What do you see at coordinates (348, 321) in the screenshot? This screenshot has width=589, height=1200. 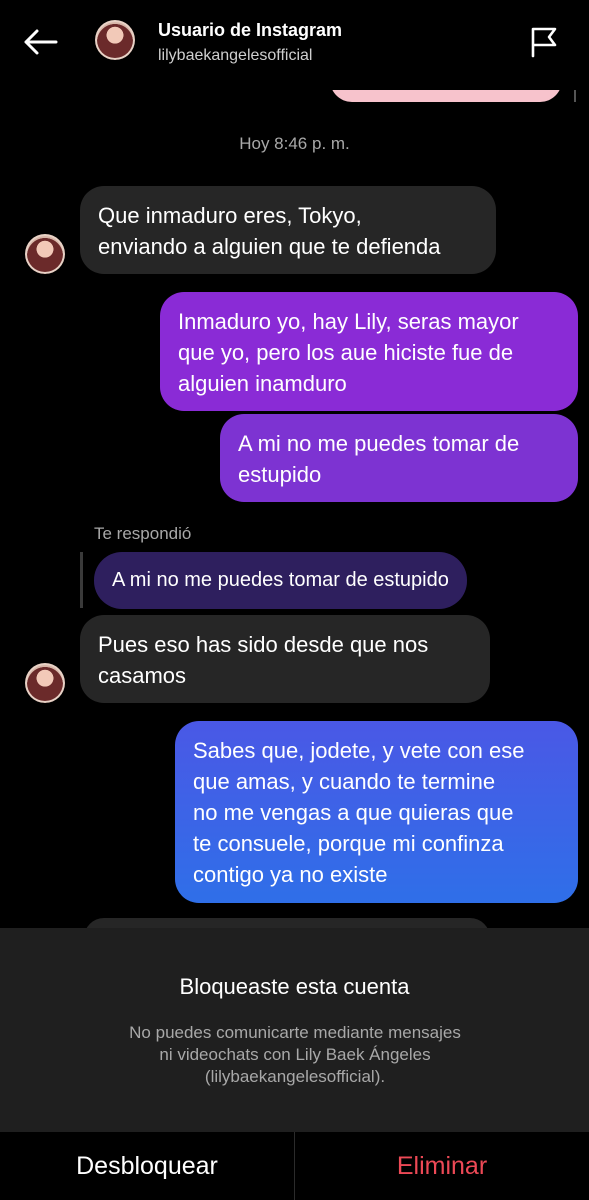 I see `message-line: Inmaduro yo, hay Lily, seras mayor` at bounding box center [348, 321].